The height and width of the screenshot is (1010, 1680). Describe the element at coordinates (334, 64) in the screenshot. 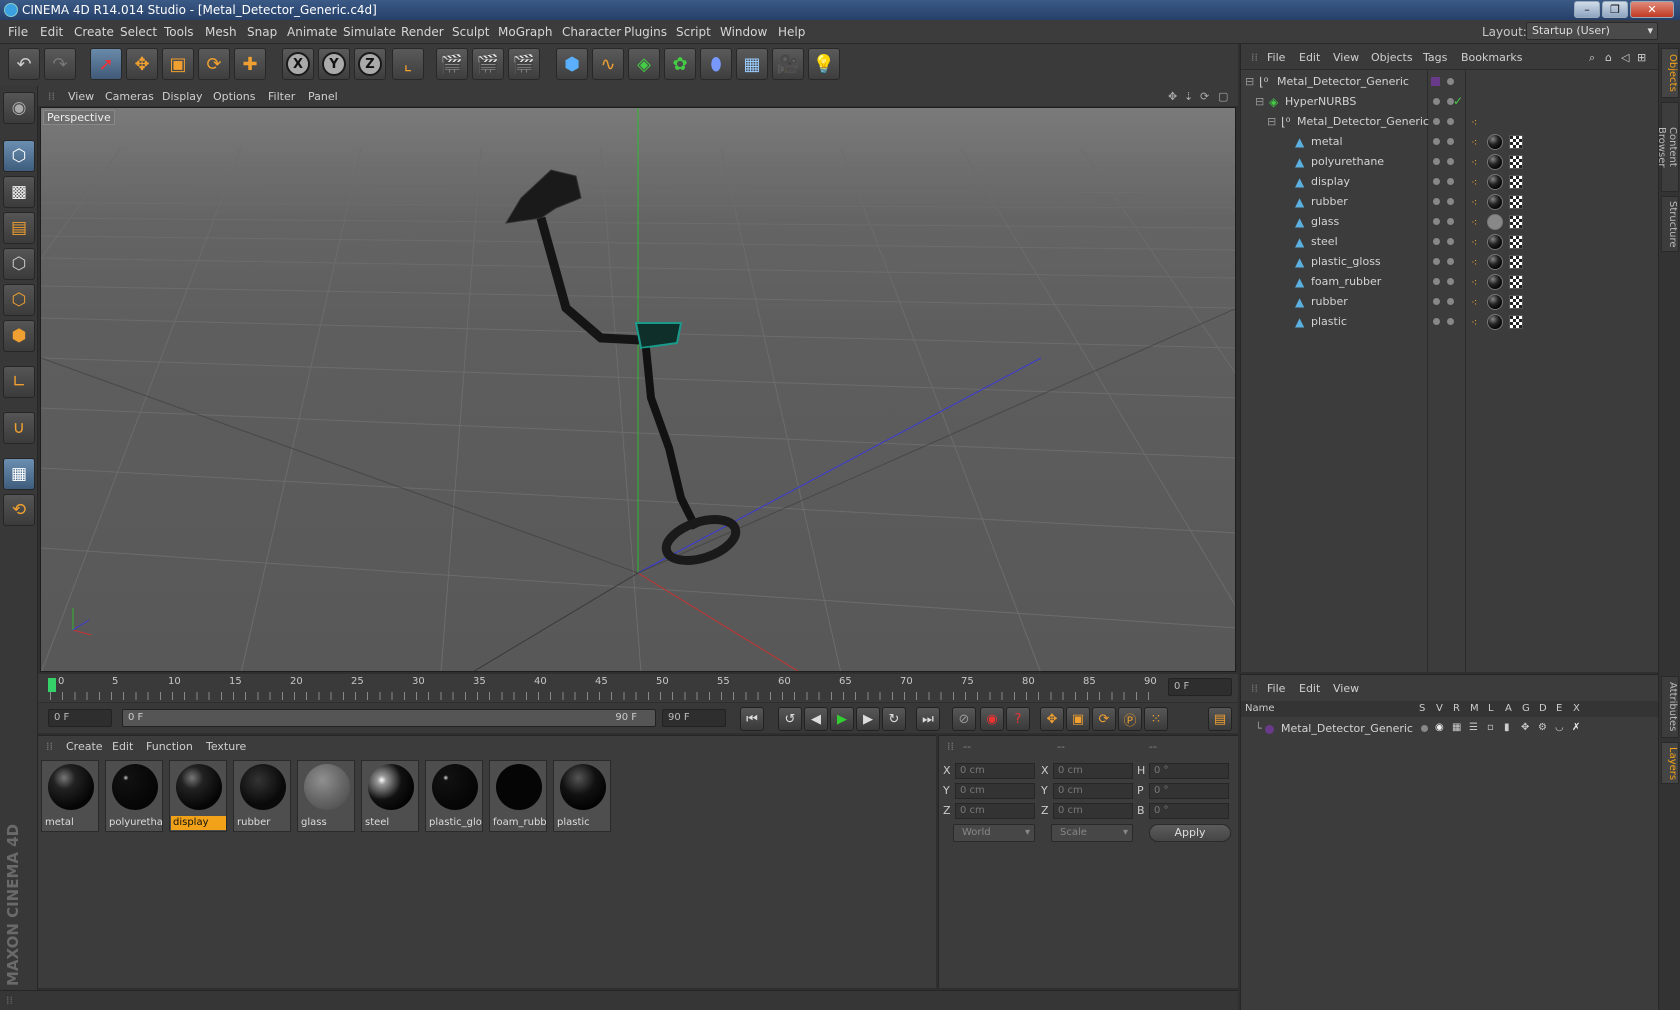

I see `y-axis-button: Y` at that location.